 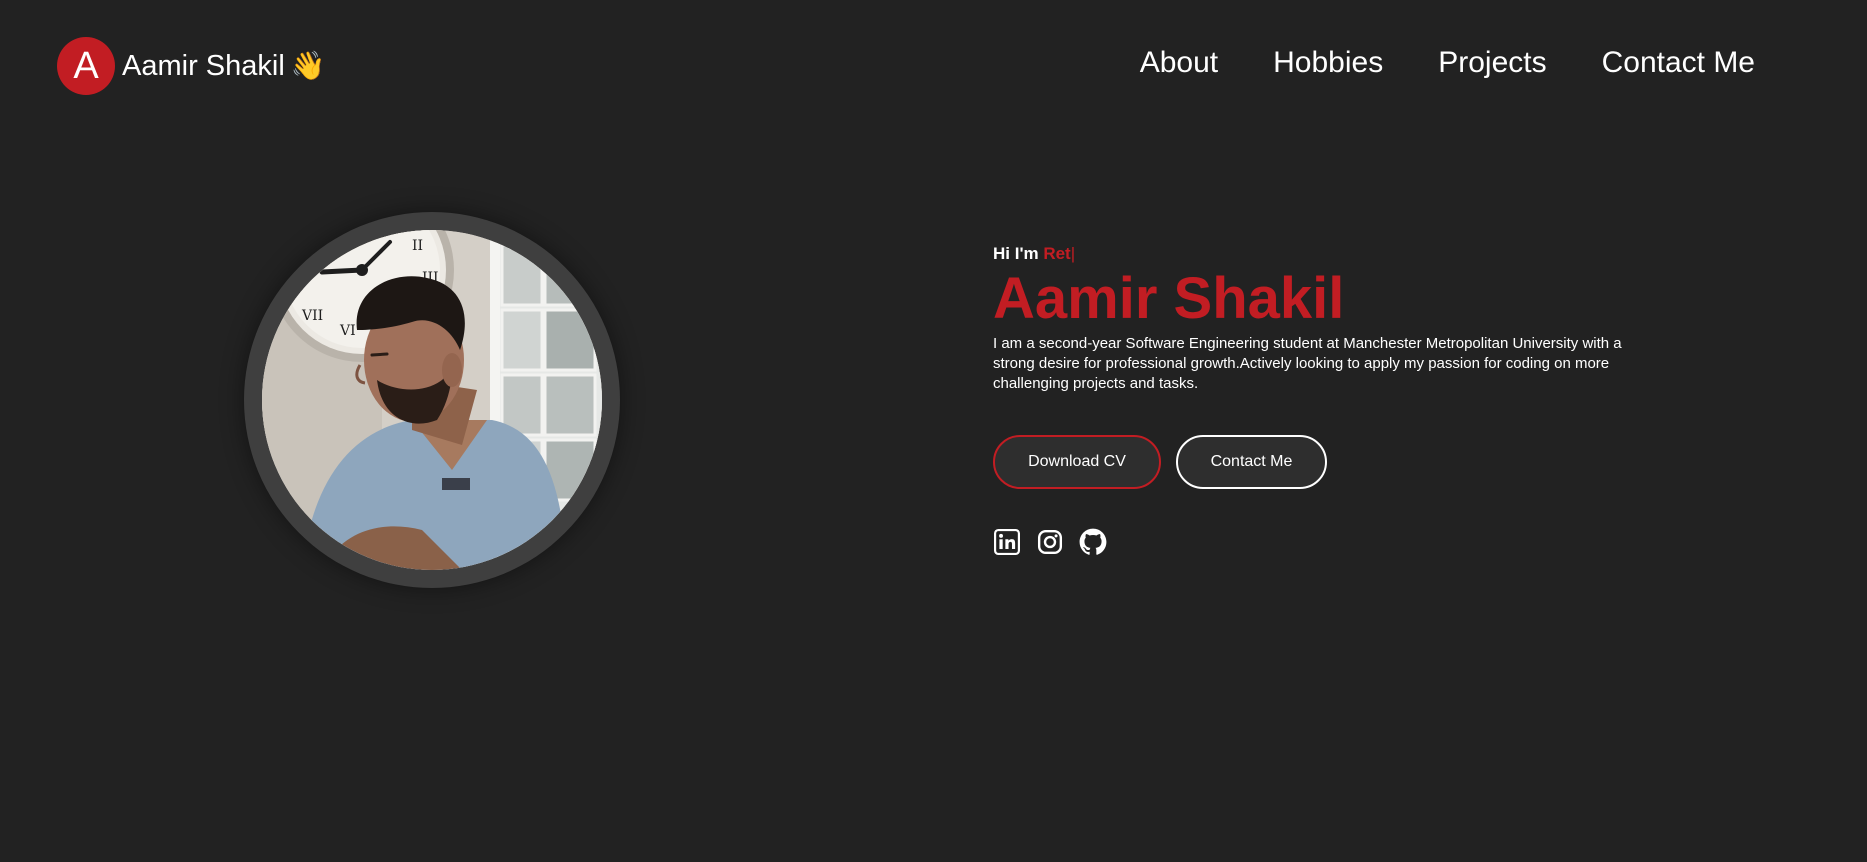 What do you see at coordinates (1007, 542) in the screenshot?
I see `linkedin-icon` at bounding box center [1007, 542].